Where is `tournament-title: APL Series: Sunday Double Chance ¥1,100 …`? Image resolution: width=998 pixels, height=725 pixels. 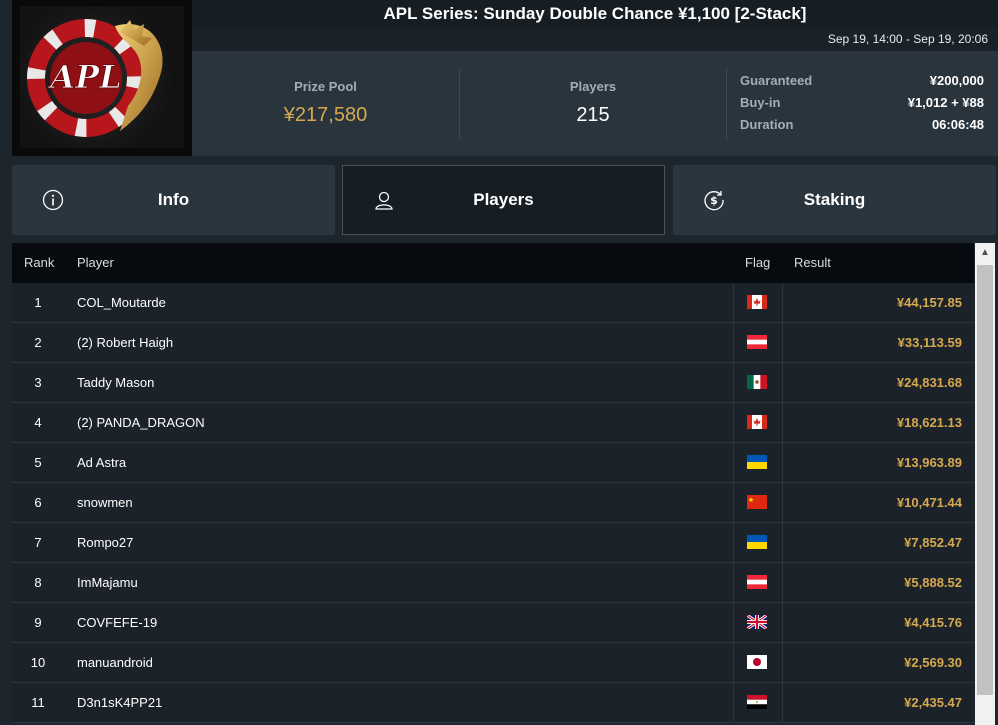 tournament-title: APL Series: Sunday Double Chance ¥1,100 … is located at coordinates (595, 14).